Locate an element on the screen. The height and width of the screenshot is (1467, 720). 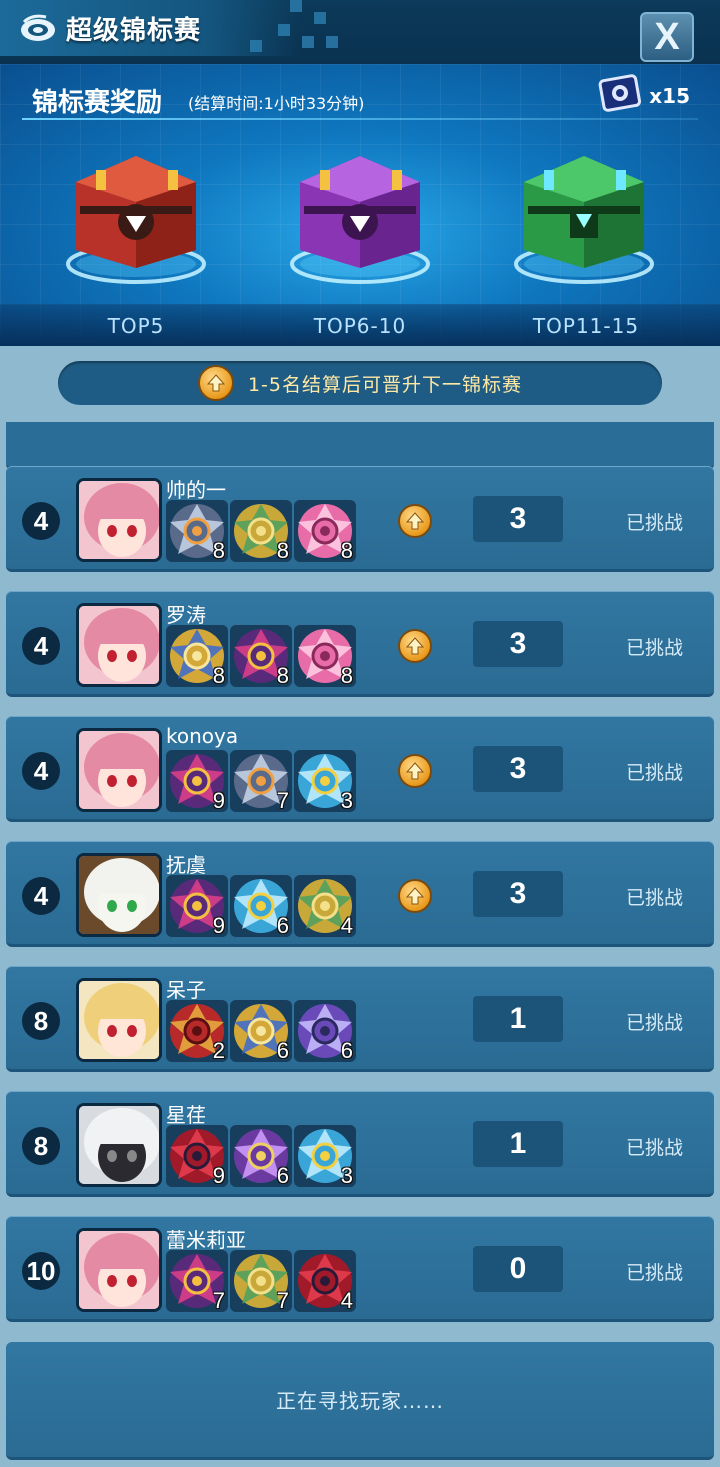
player-row: 10 蕾米莉亚 7 7 4 0 已挑战 is located at coordinates (360, 1269).